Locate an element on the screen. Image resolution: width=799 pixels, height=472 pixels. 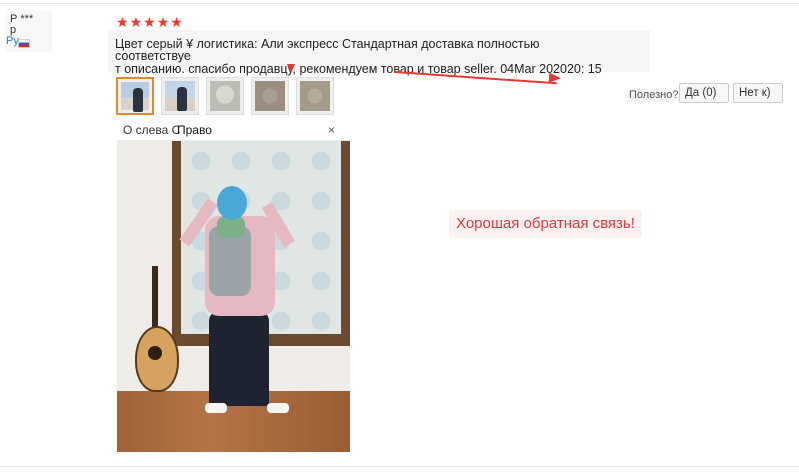
reviewer-country: Ру is located at coordinates (12, 41).